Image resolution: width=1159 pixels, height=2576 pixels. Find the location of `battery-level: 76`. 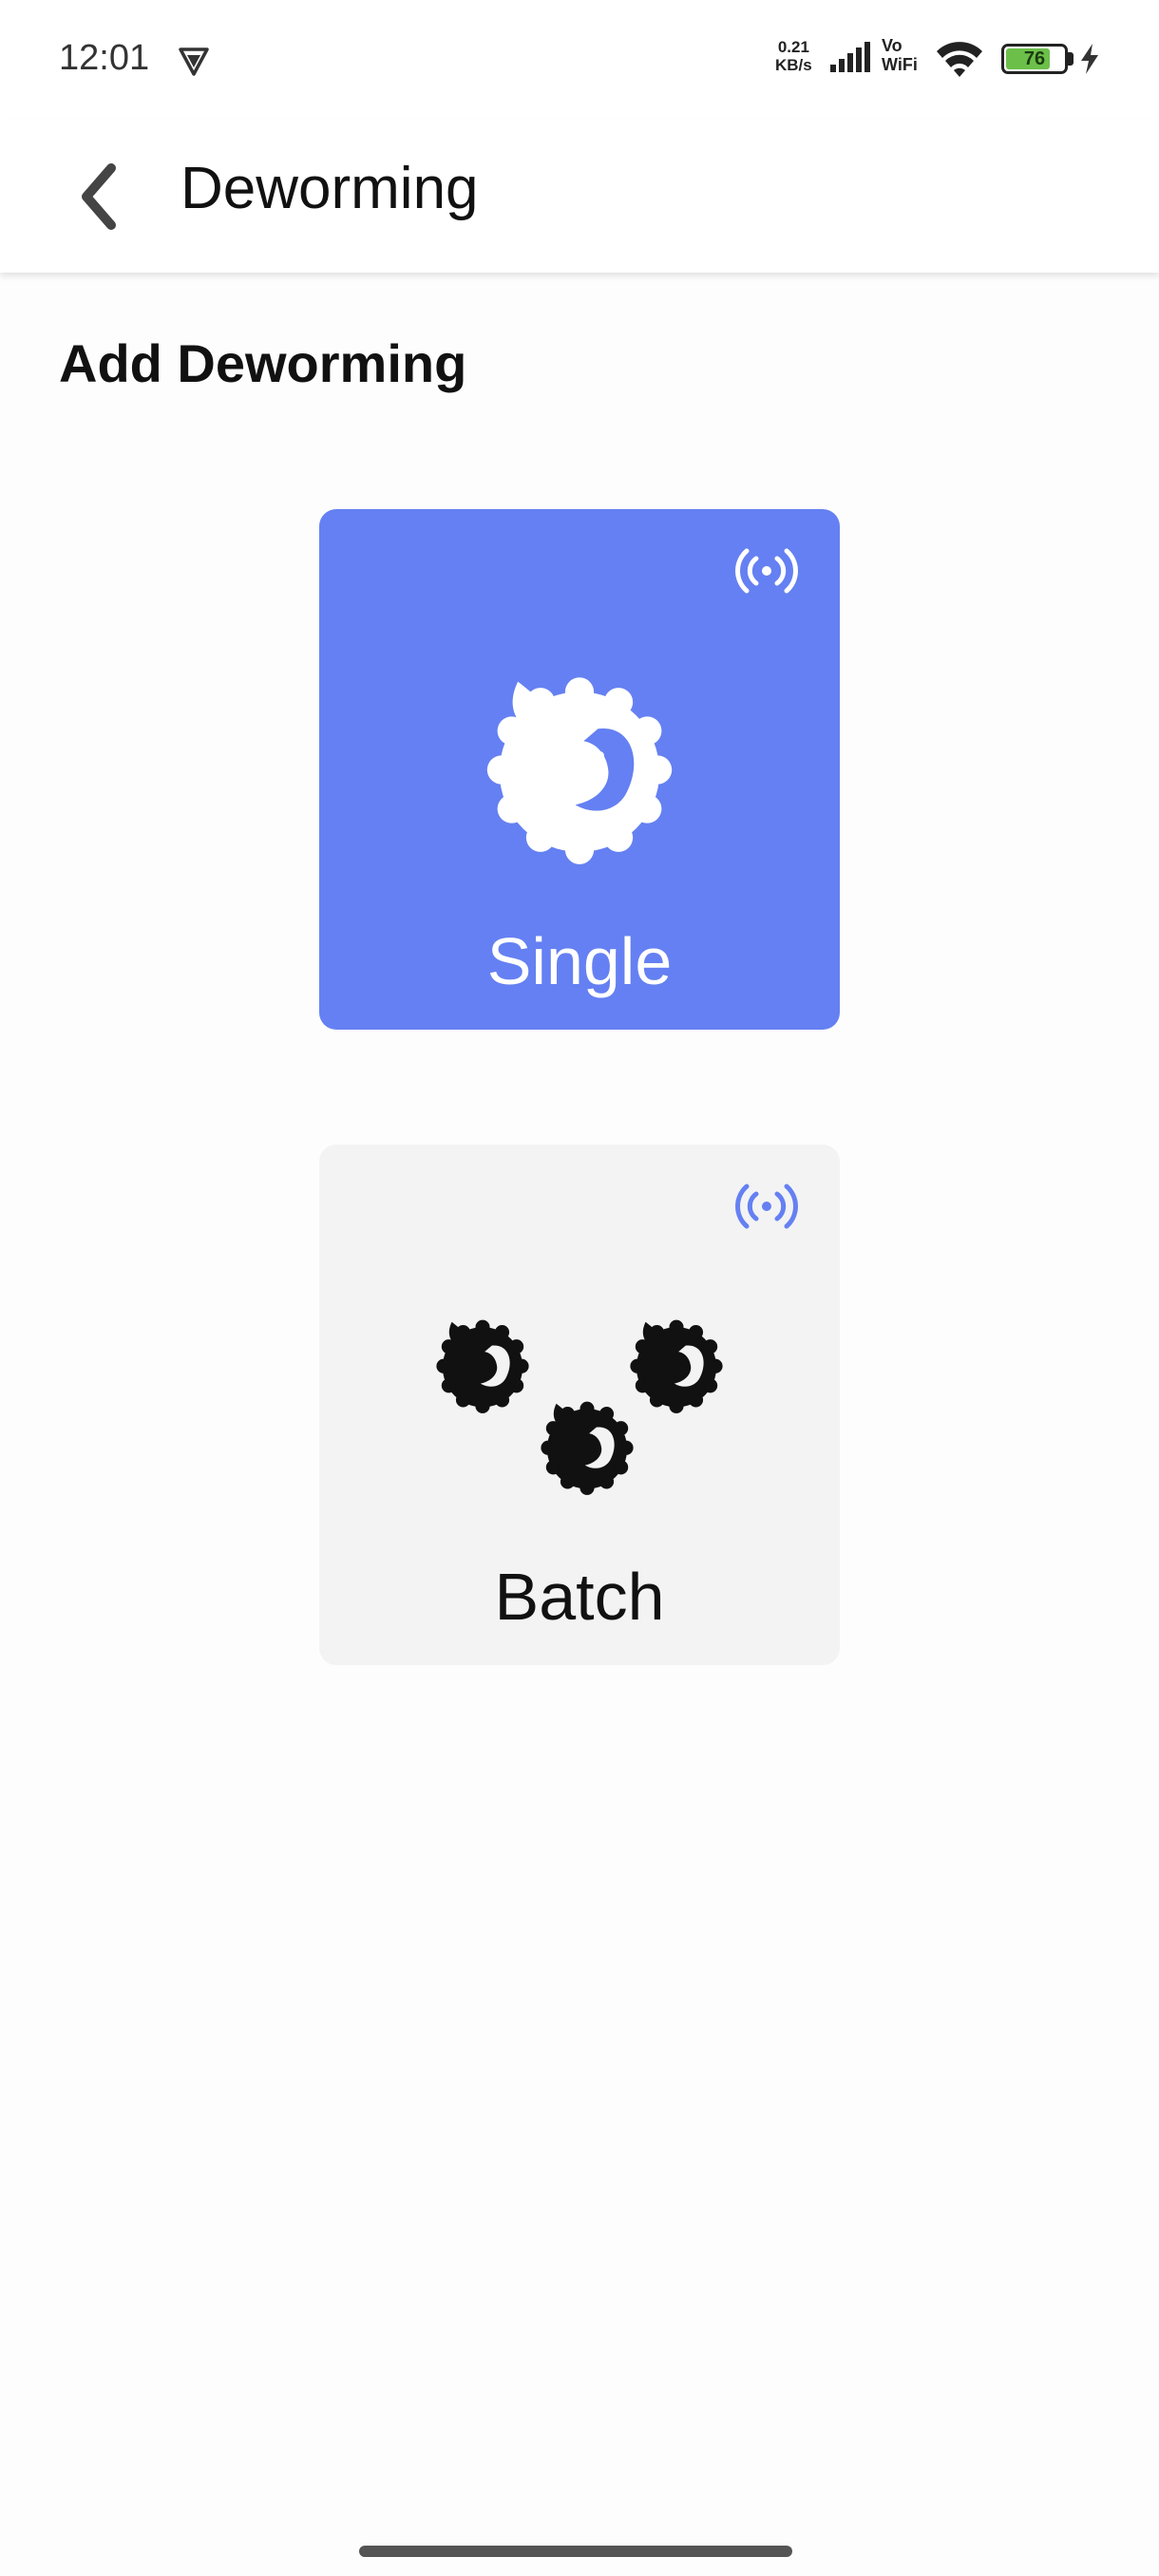

battery-level: 76 is located at coordinates (1034, 58).